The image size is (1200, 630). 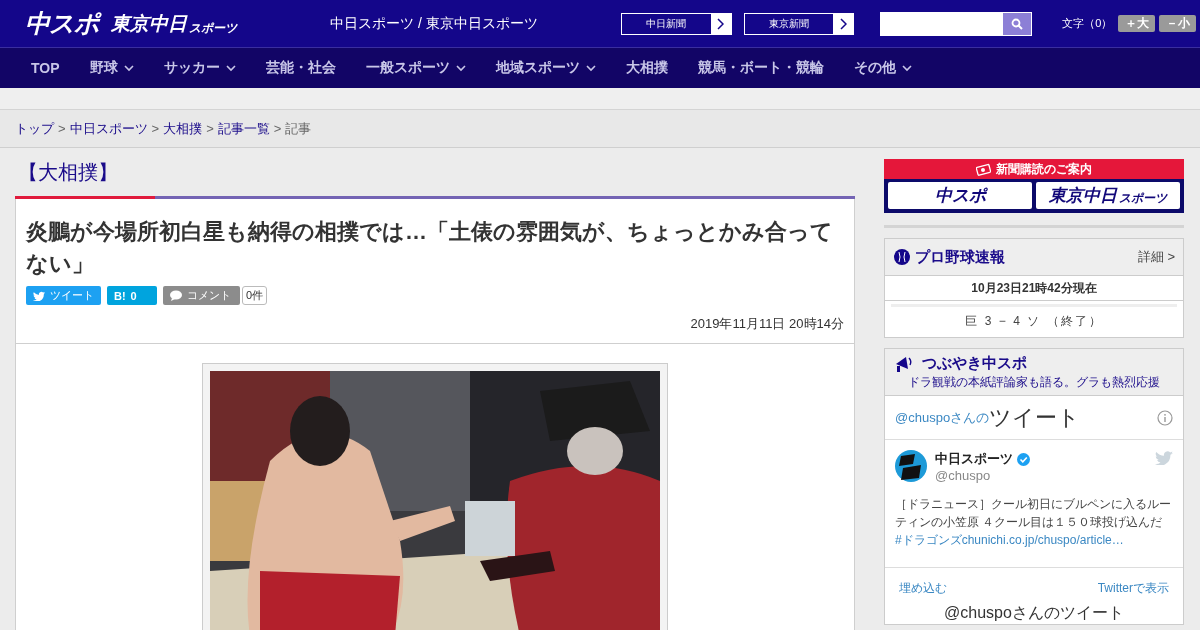 What do you see at coordinates (1035, 417) in the screenshot?
I see `timeline-heading: ツイート` at bounding box center [1035, 417].